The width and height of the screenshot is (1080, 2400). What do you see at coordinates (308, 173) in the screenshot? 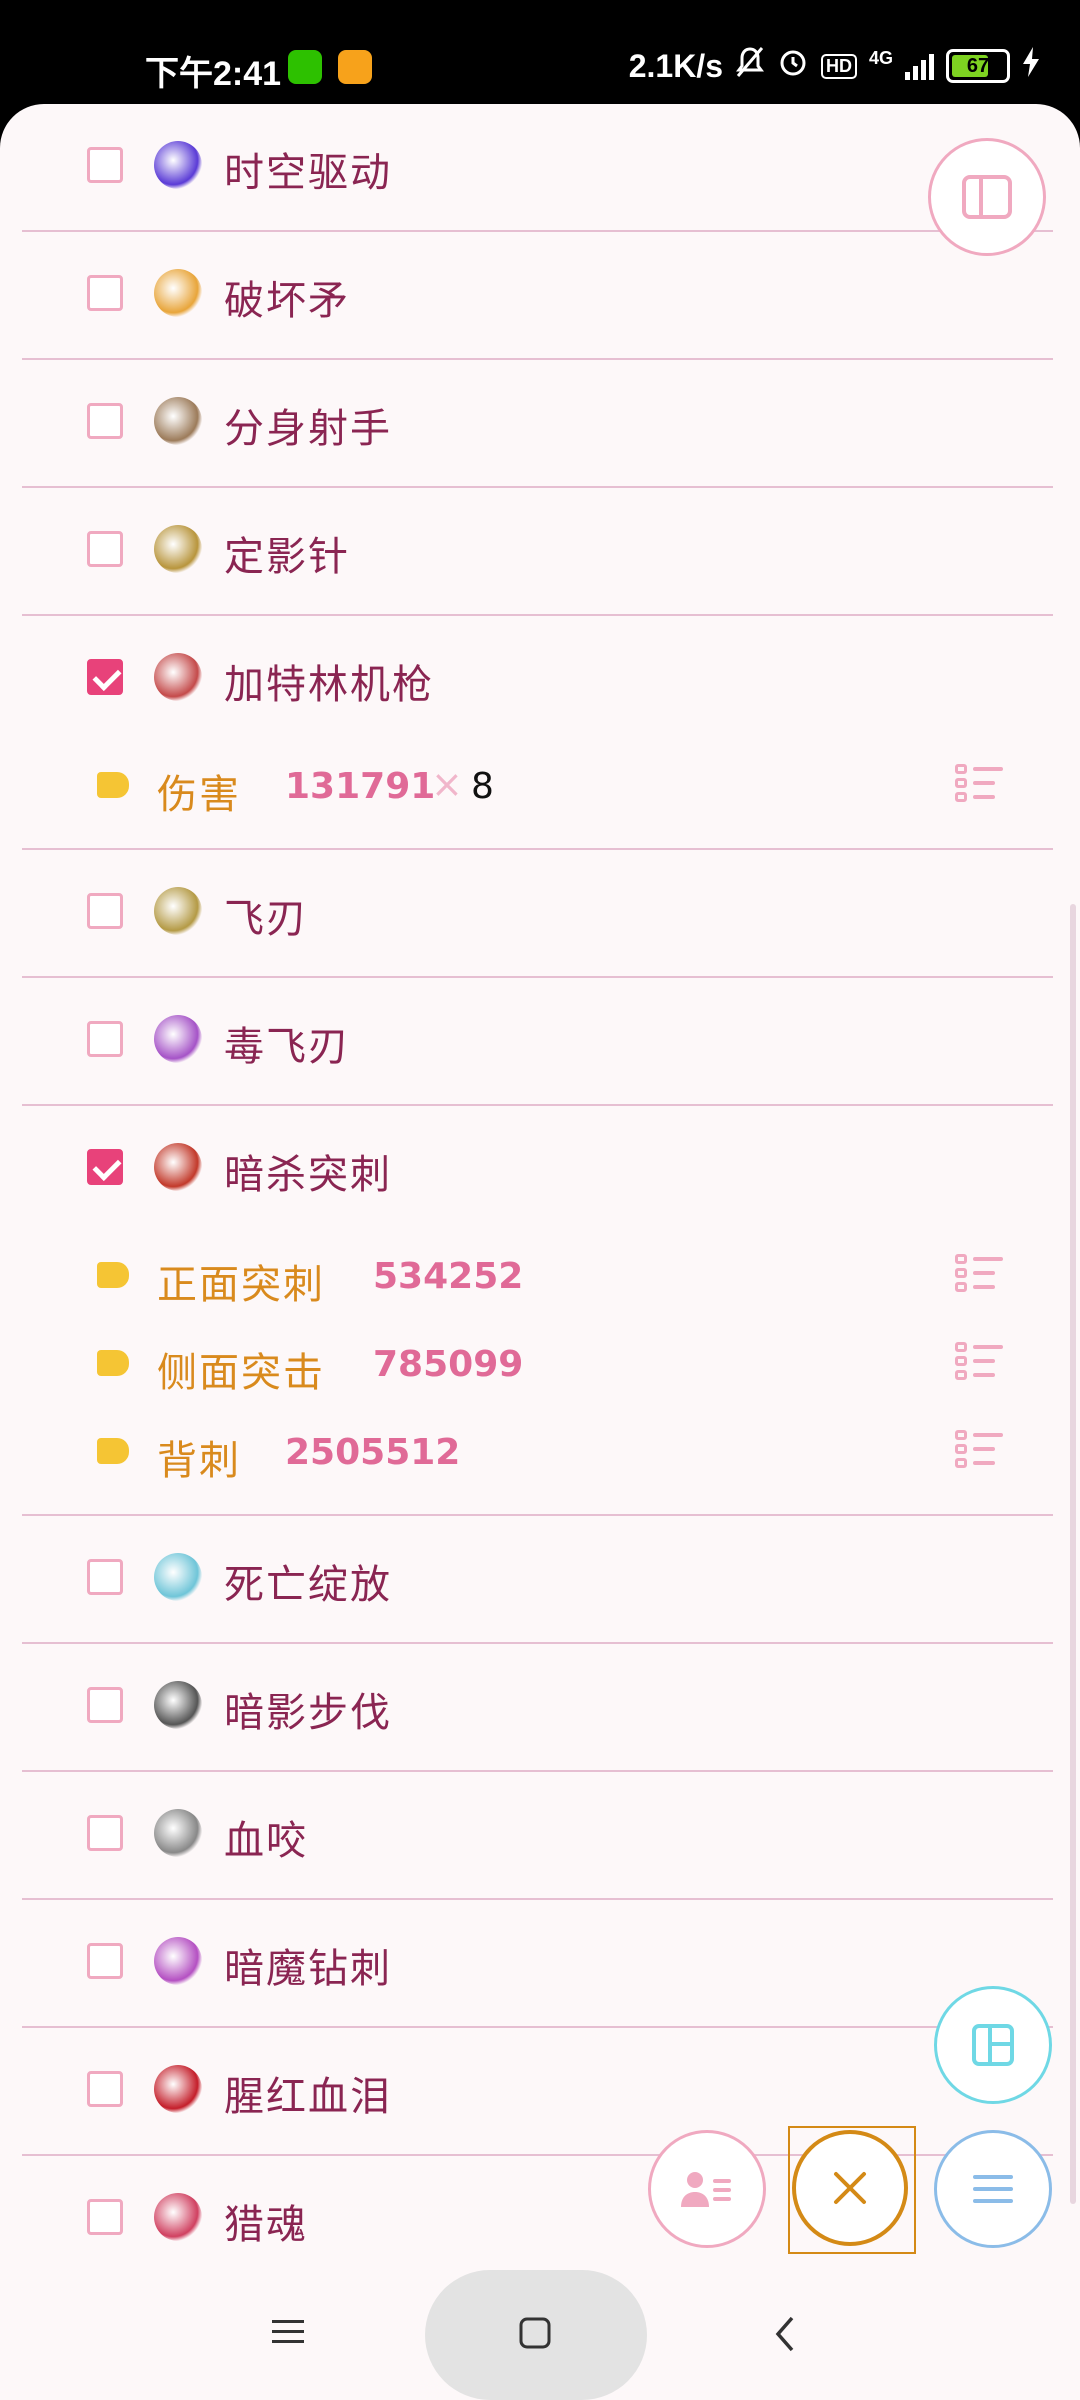
I see `skill-name: 时空驱动` at bounding box center [308, 173].